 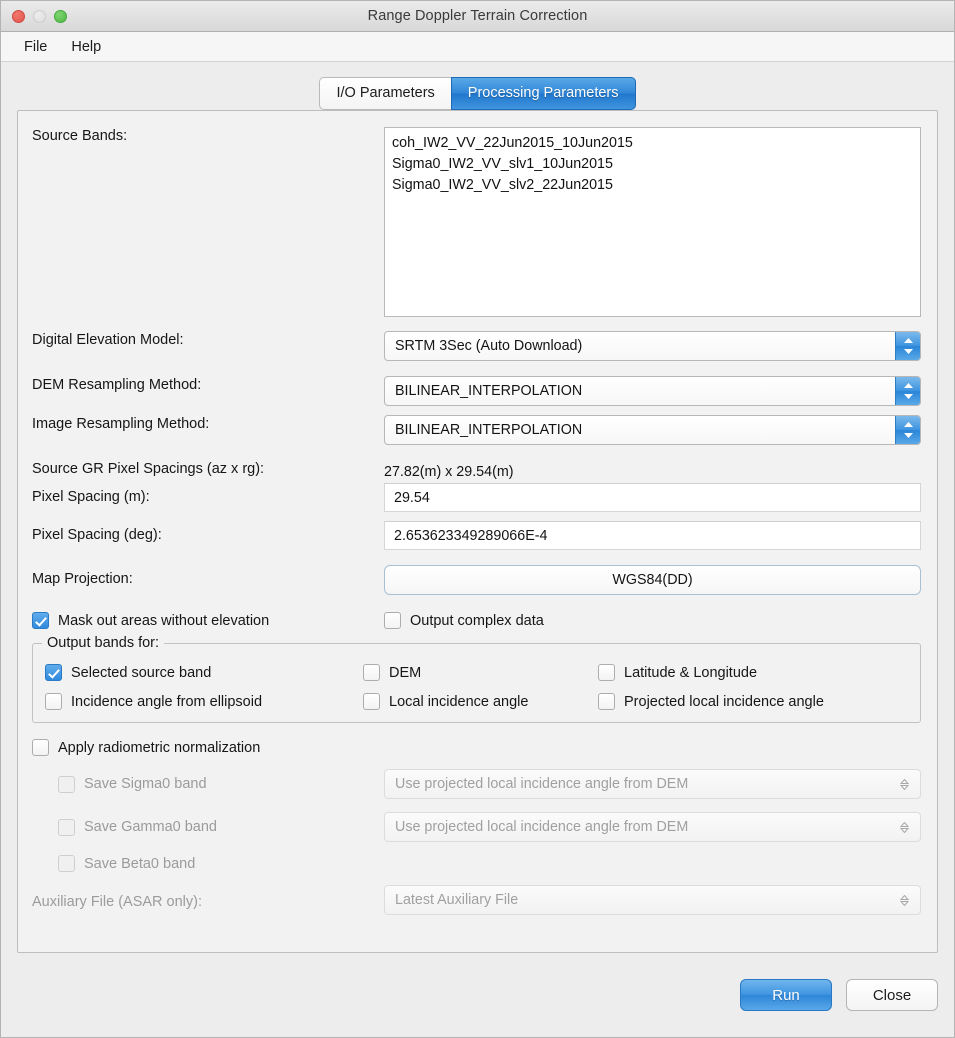 I want to click on output-bands-group-title: Output bands for:, so click(x=103, y=643).